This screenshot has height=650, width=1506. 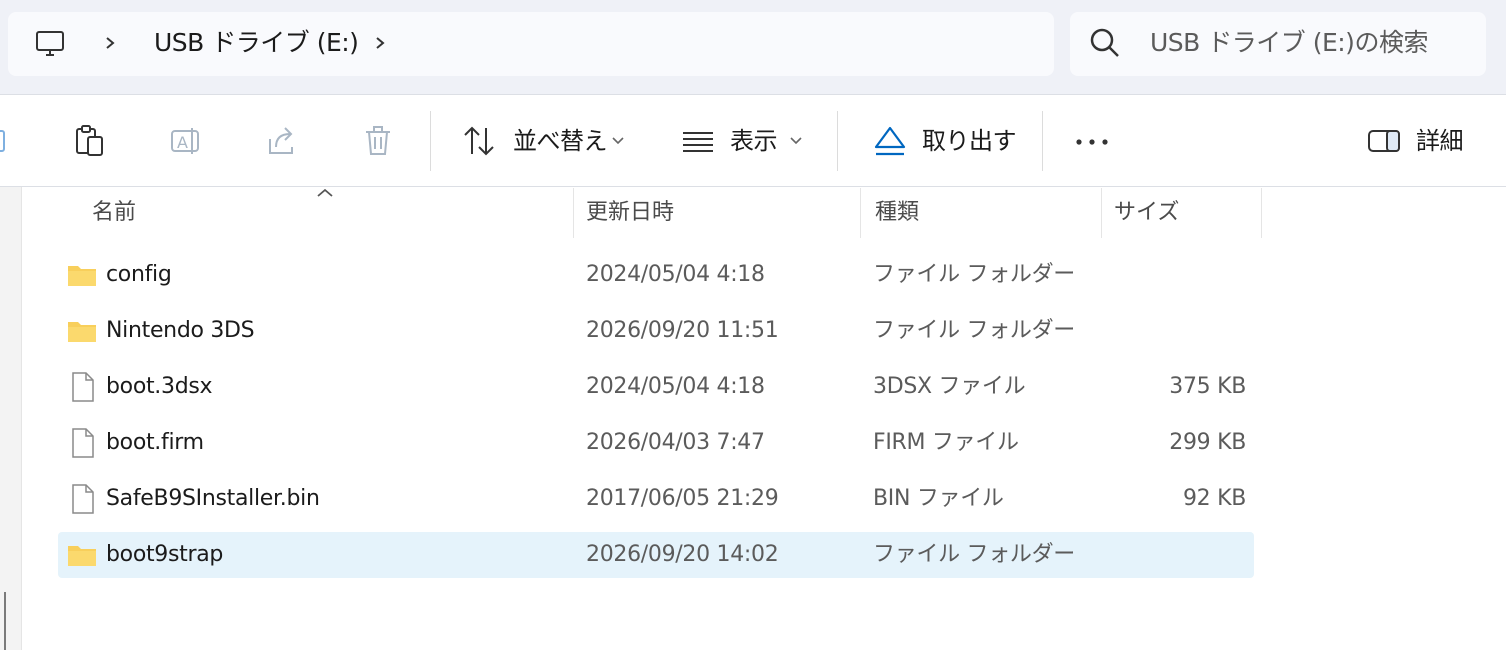 What do you see at coordinates (13, 141) in the screenshot?
I see `cut-icon` at bounding box center [13, 141].